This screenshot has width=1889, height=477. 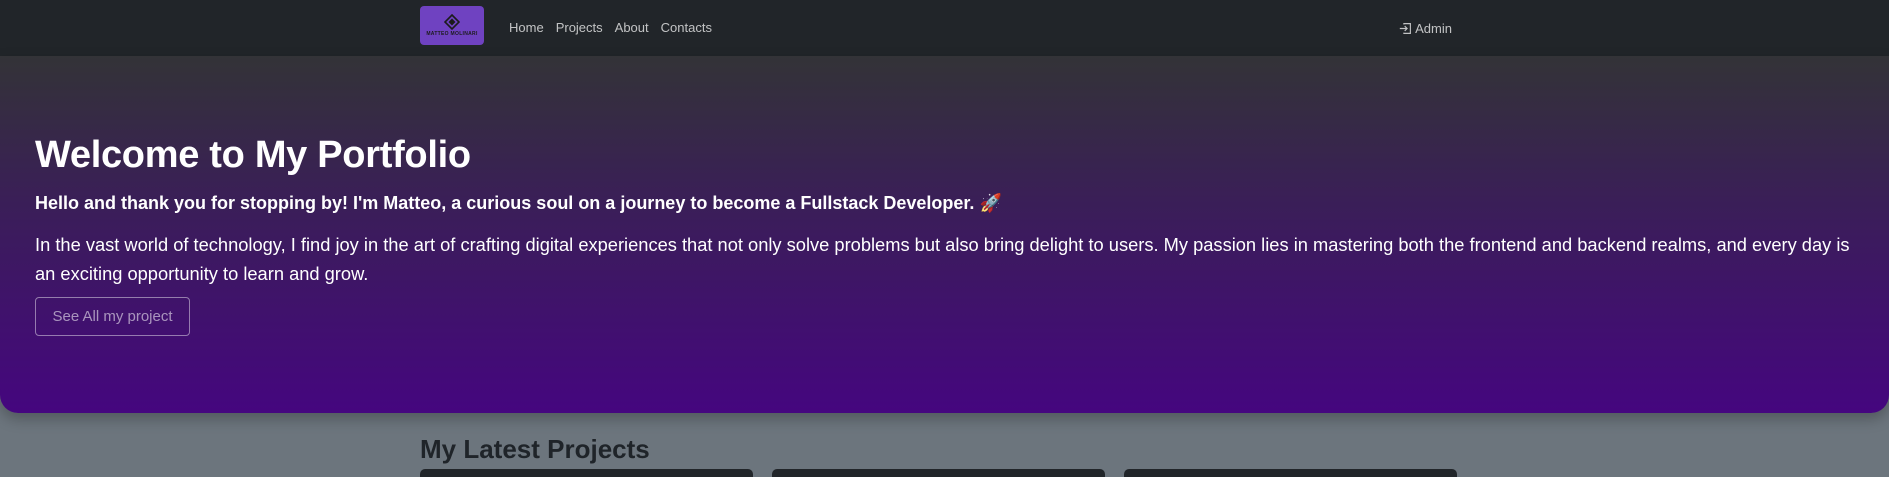 I want to click on nav-links: Home Projects About Contacts, so click(x=610, y=28).